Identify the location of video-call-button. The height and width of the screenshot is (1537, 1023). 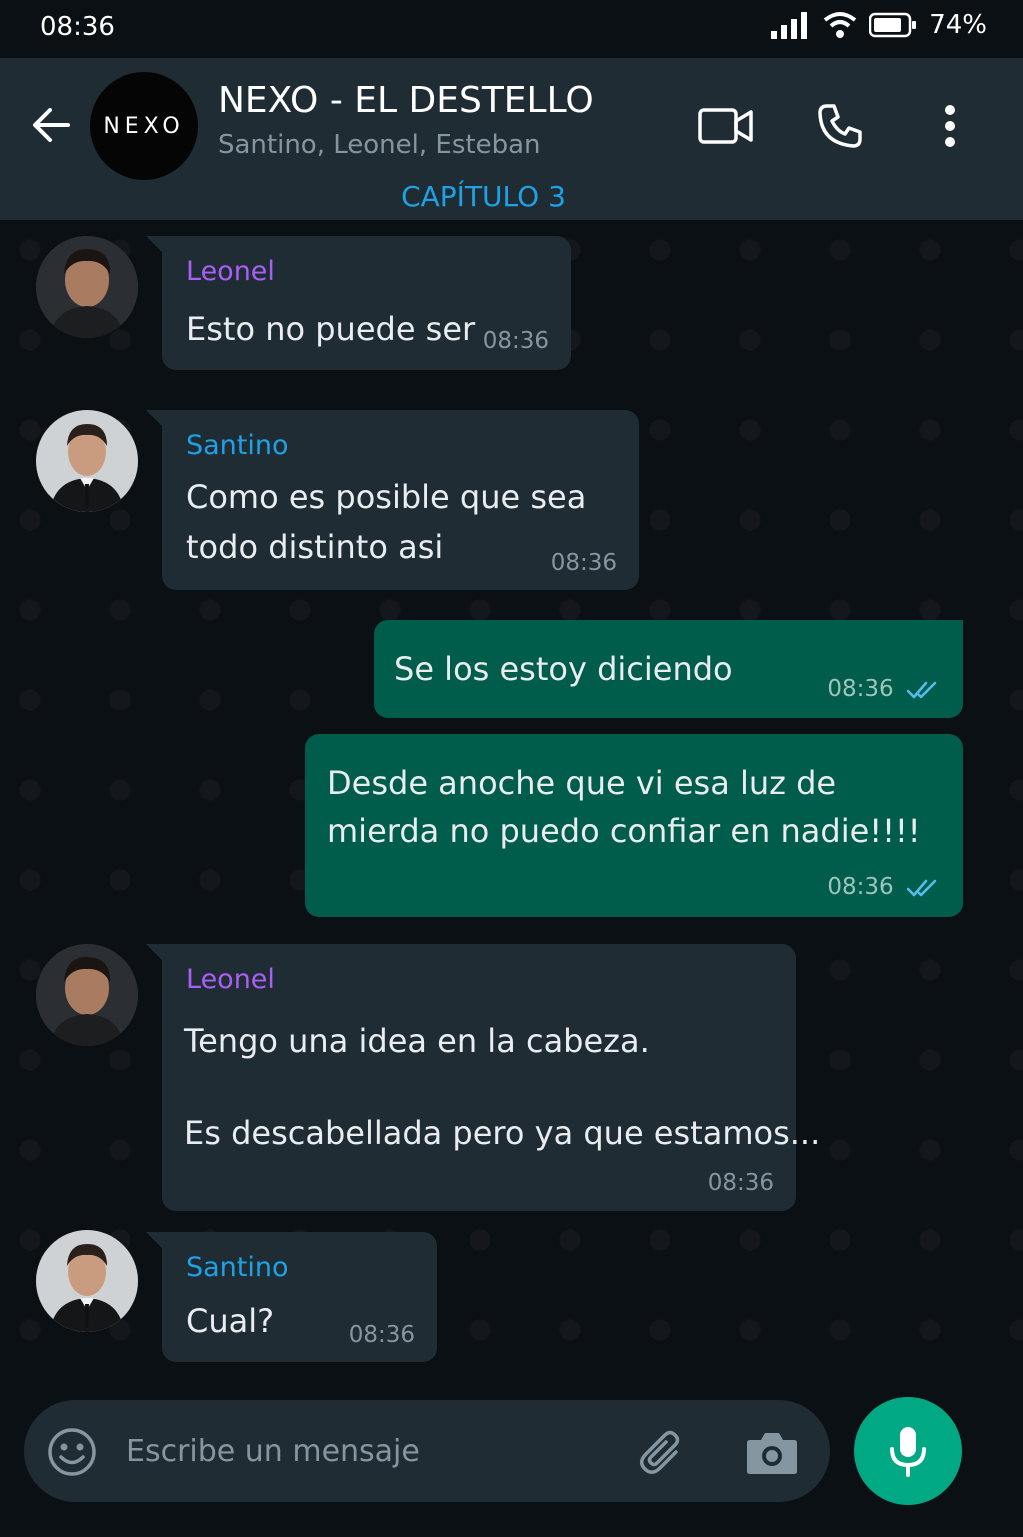
(726, 126).